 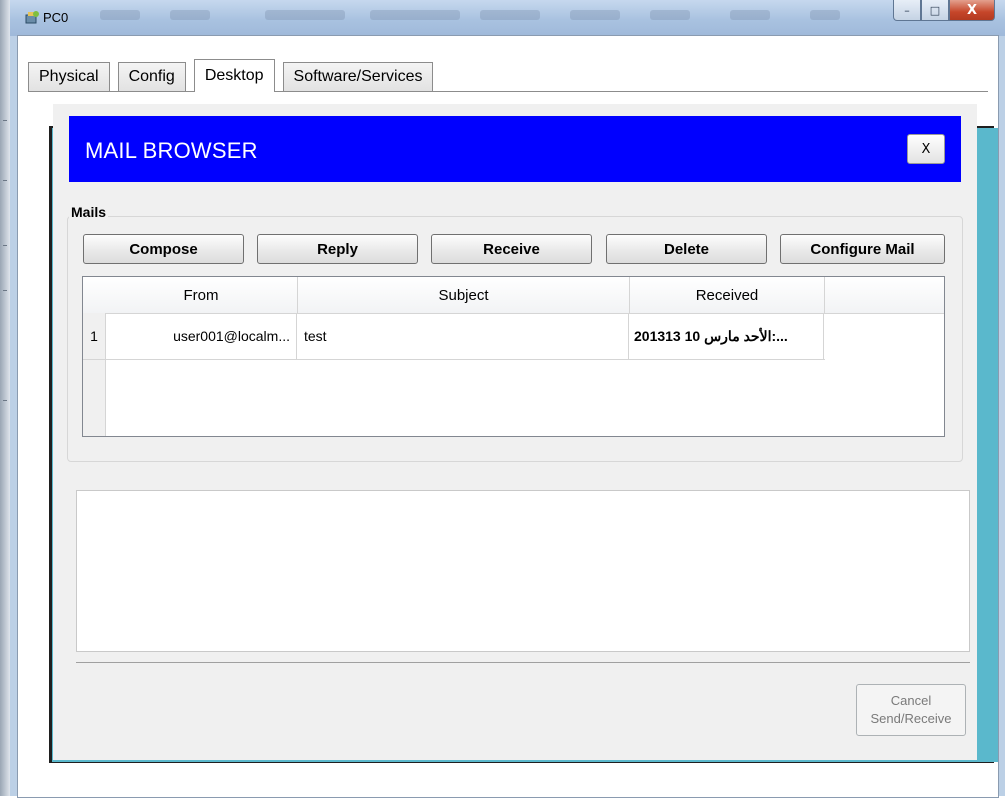 I want to click on compose-button: Compose, so click(x=163, y=249).